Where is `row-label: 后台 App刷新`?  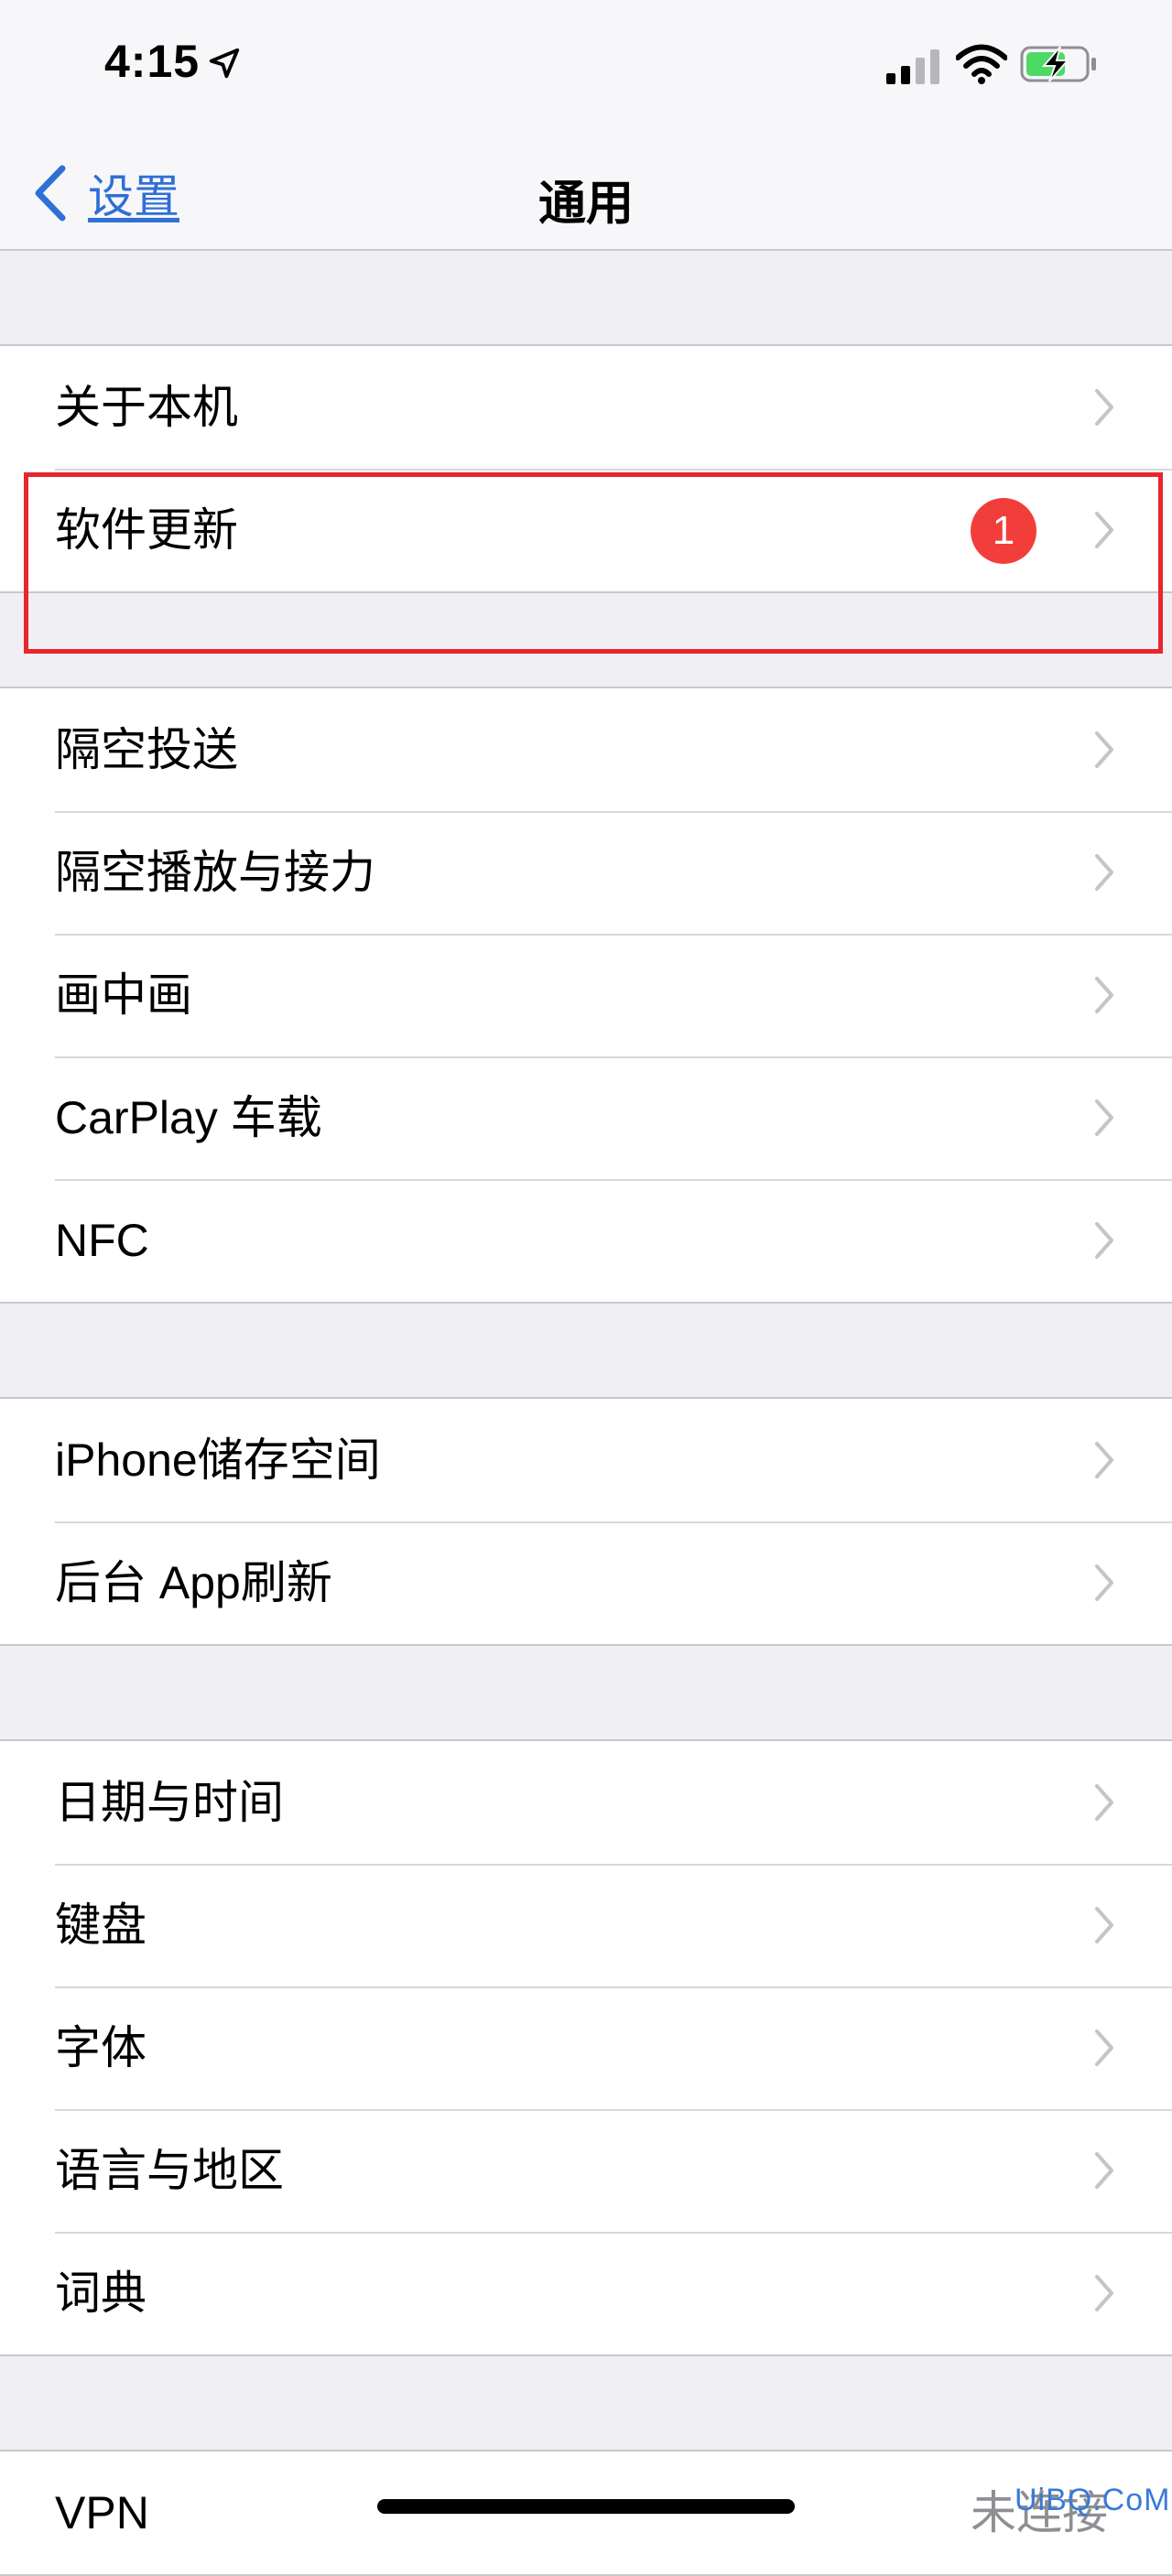
row-label: 后台 App刷新 is located at coordinates (194, 1583).